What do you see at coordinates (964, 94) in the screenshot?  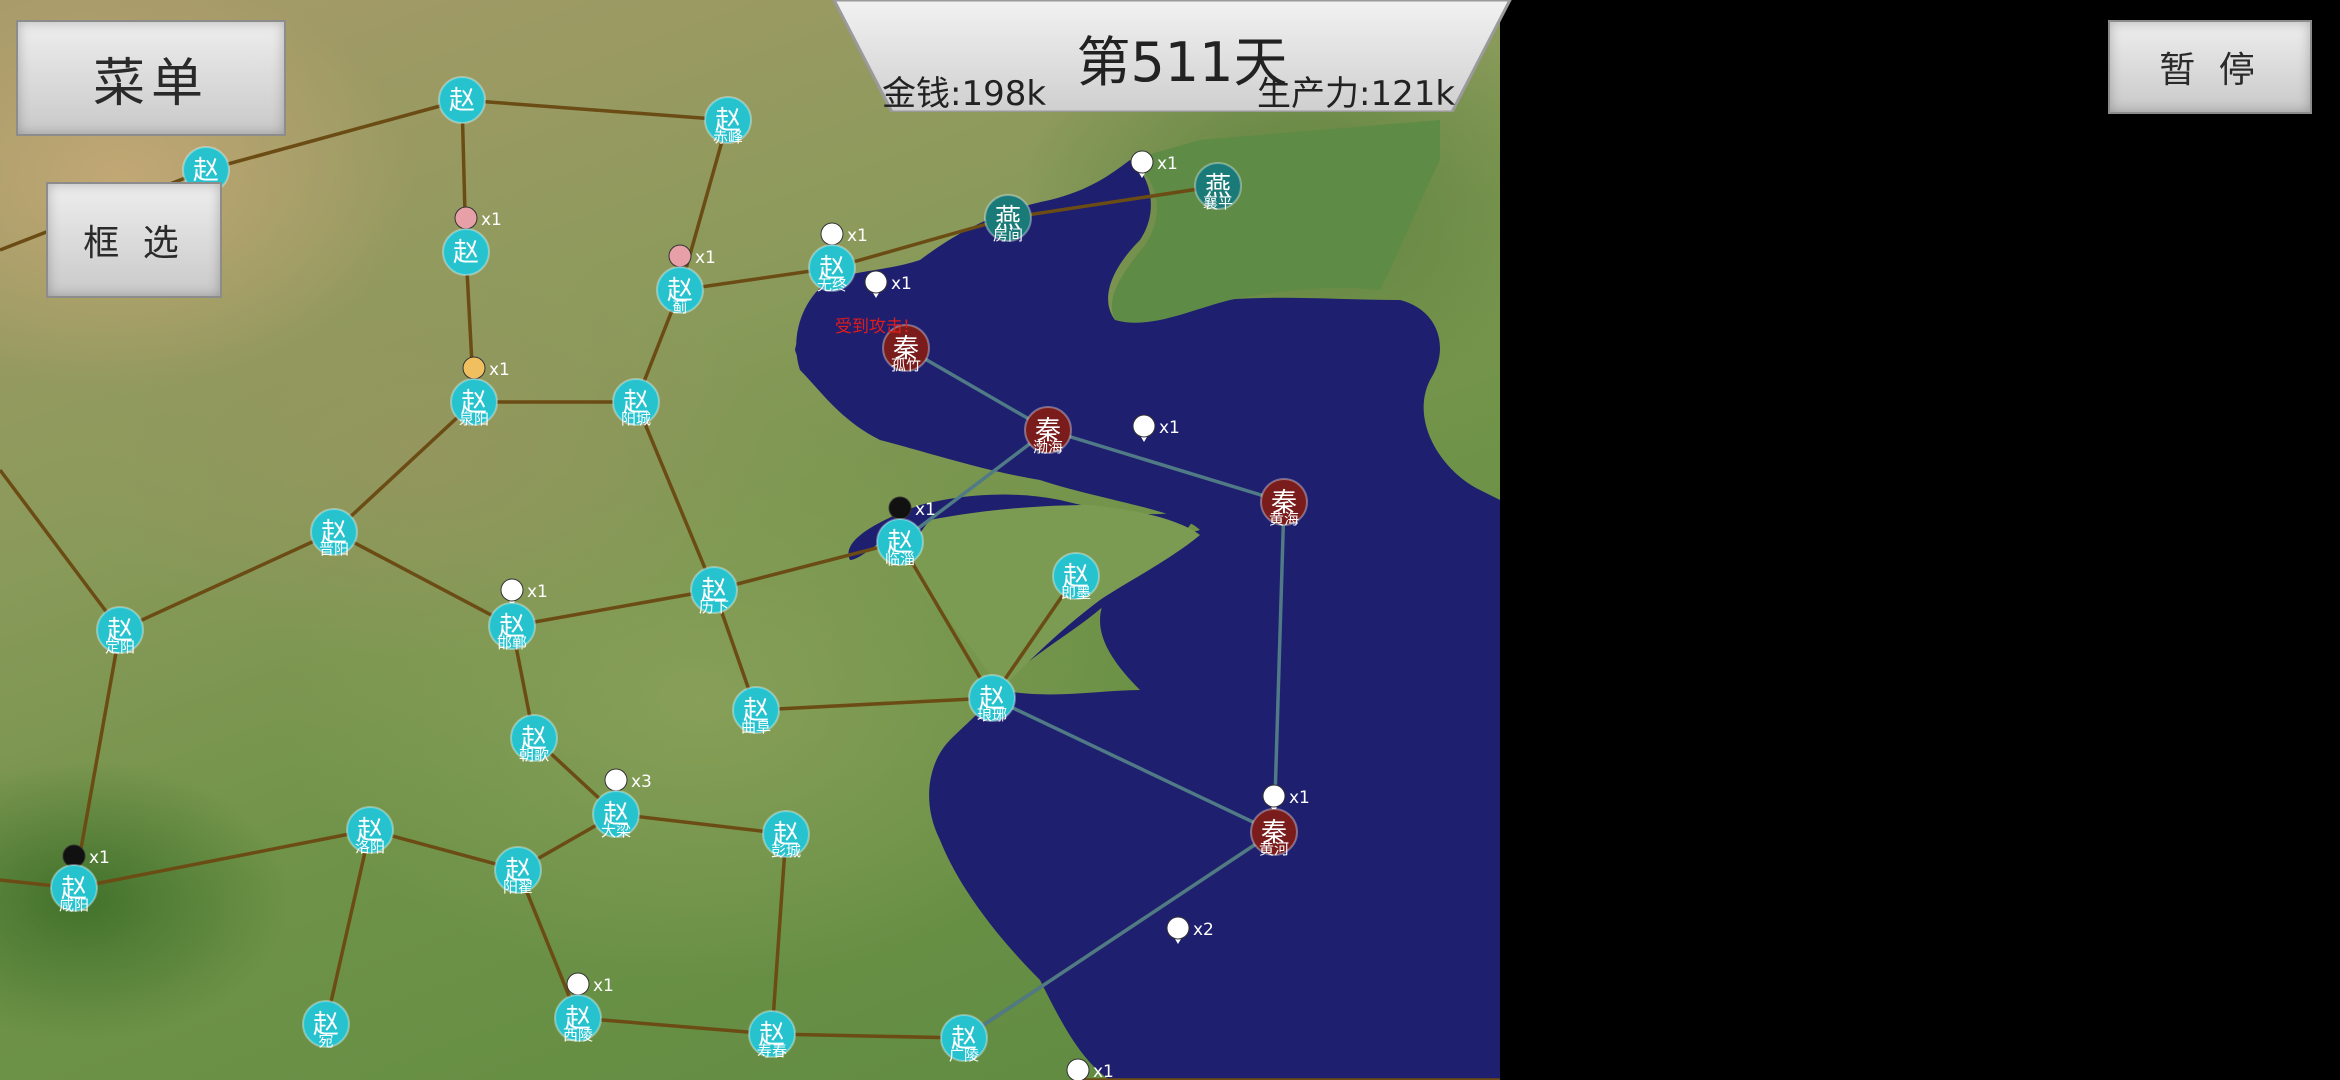 I see `money-counter: 金钱:198k` at bounding box center [964, 94].